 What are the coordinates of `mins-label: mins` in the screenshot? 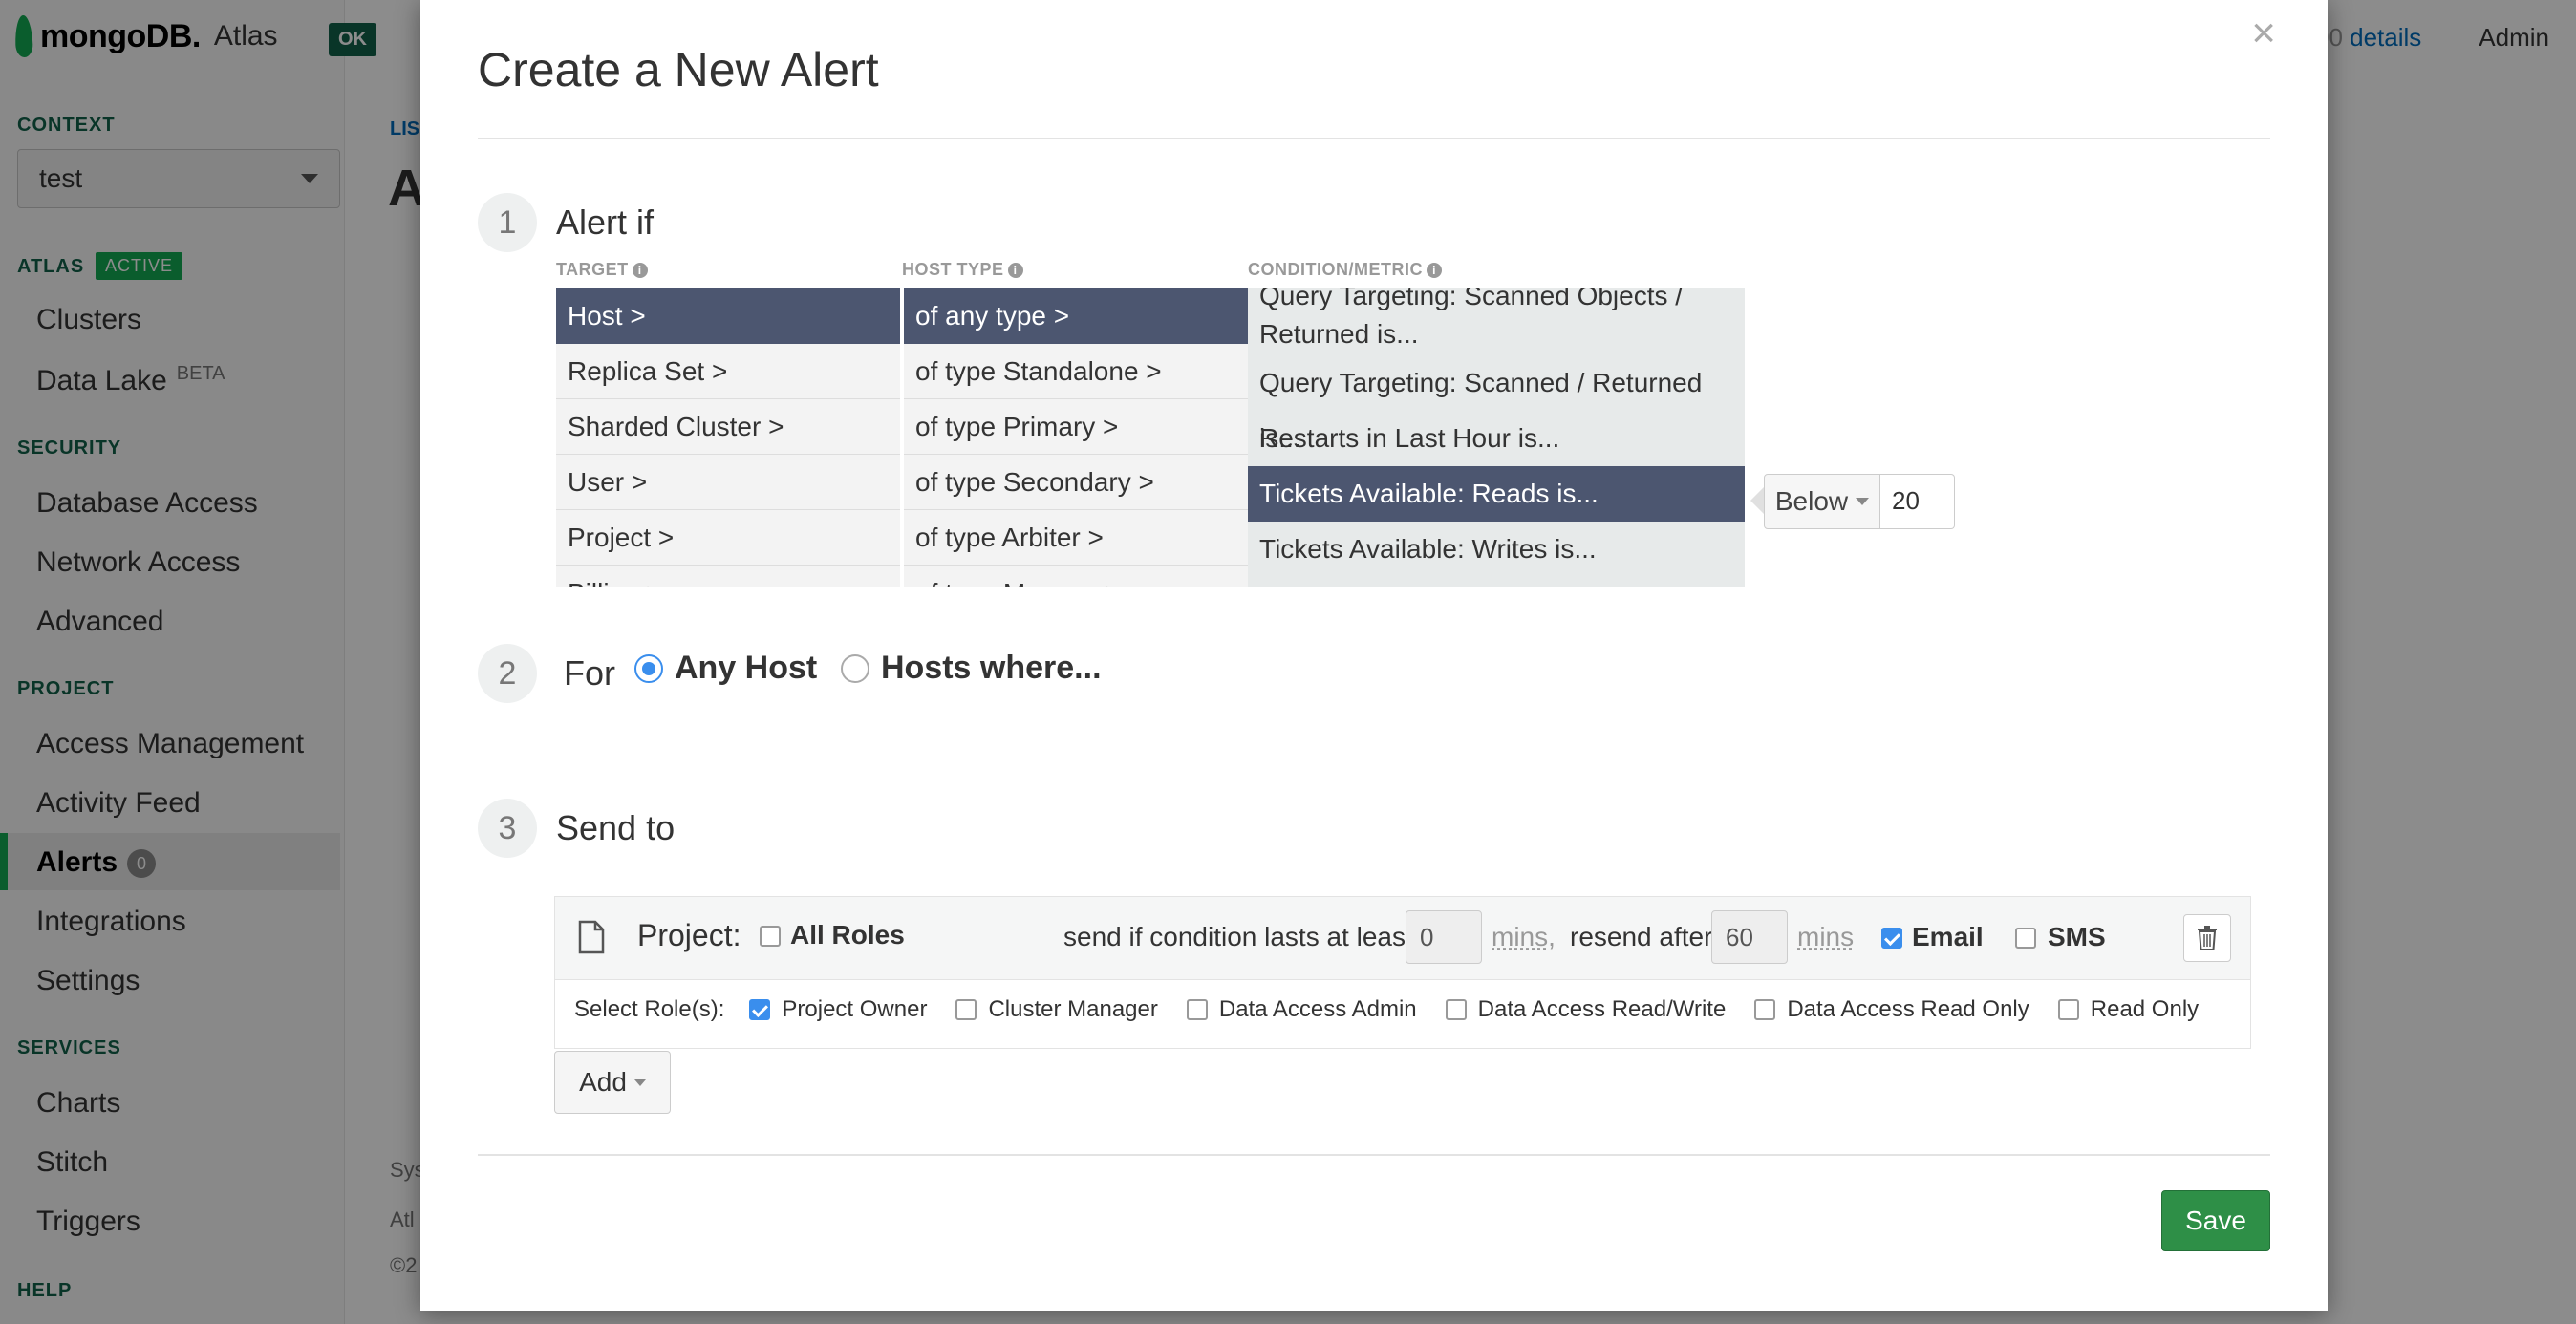 It's located at (1826, 936).